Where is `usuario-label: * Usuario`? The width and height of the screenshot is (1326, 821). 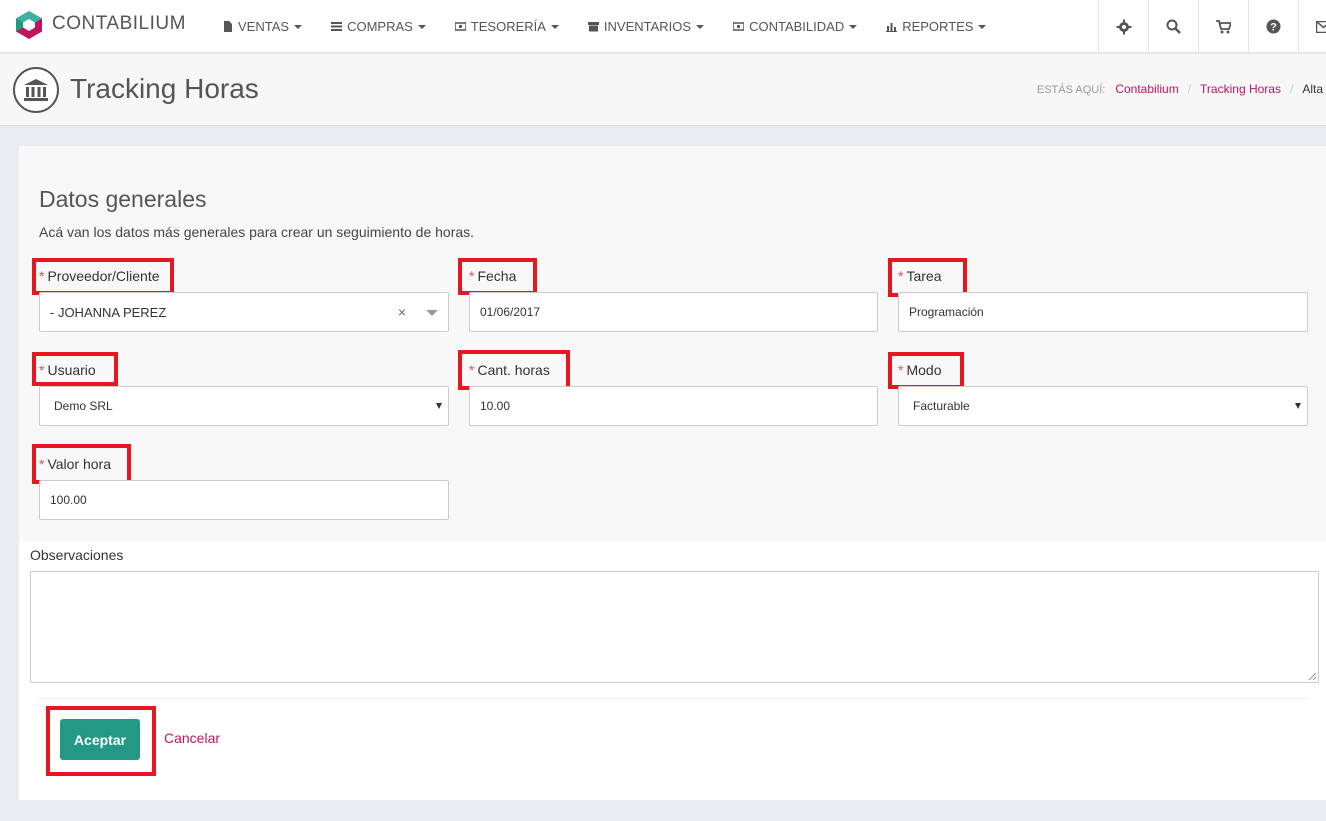
usuario-label: * Usuario is located at coordinates (67, 370).